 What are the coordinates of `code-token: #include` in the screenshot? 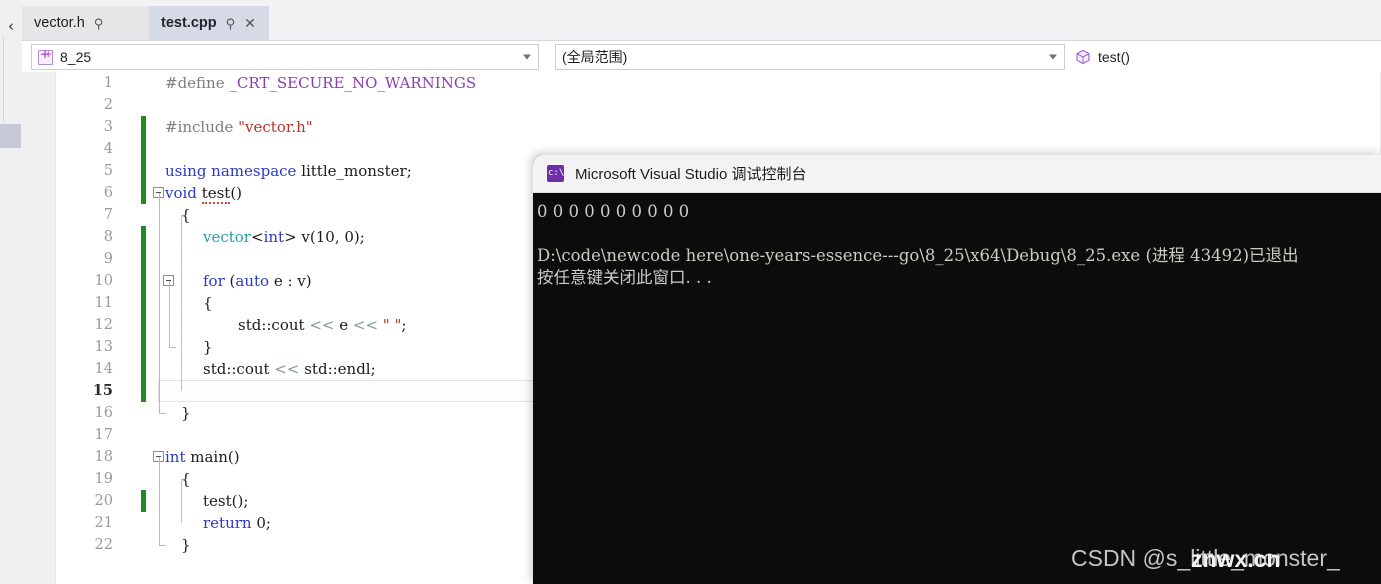 It's located at (202, 127).